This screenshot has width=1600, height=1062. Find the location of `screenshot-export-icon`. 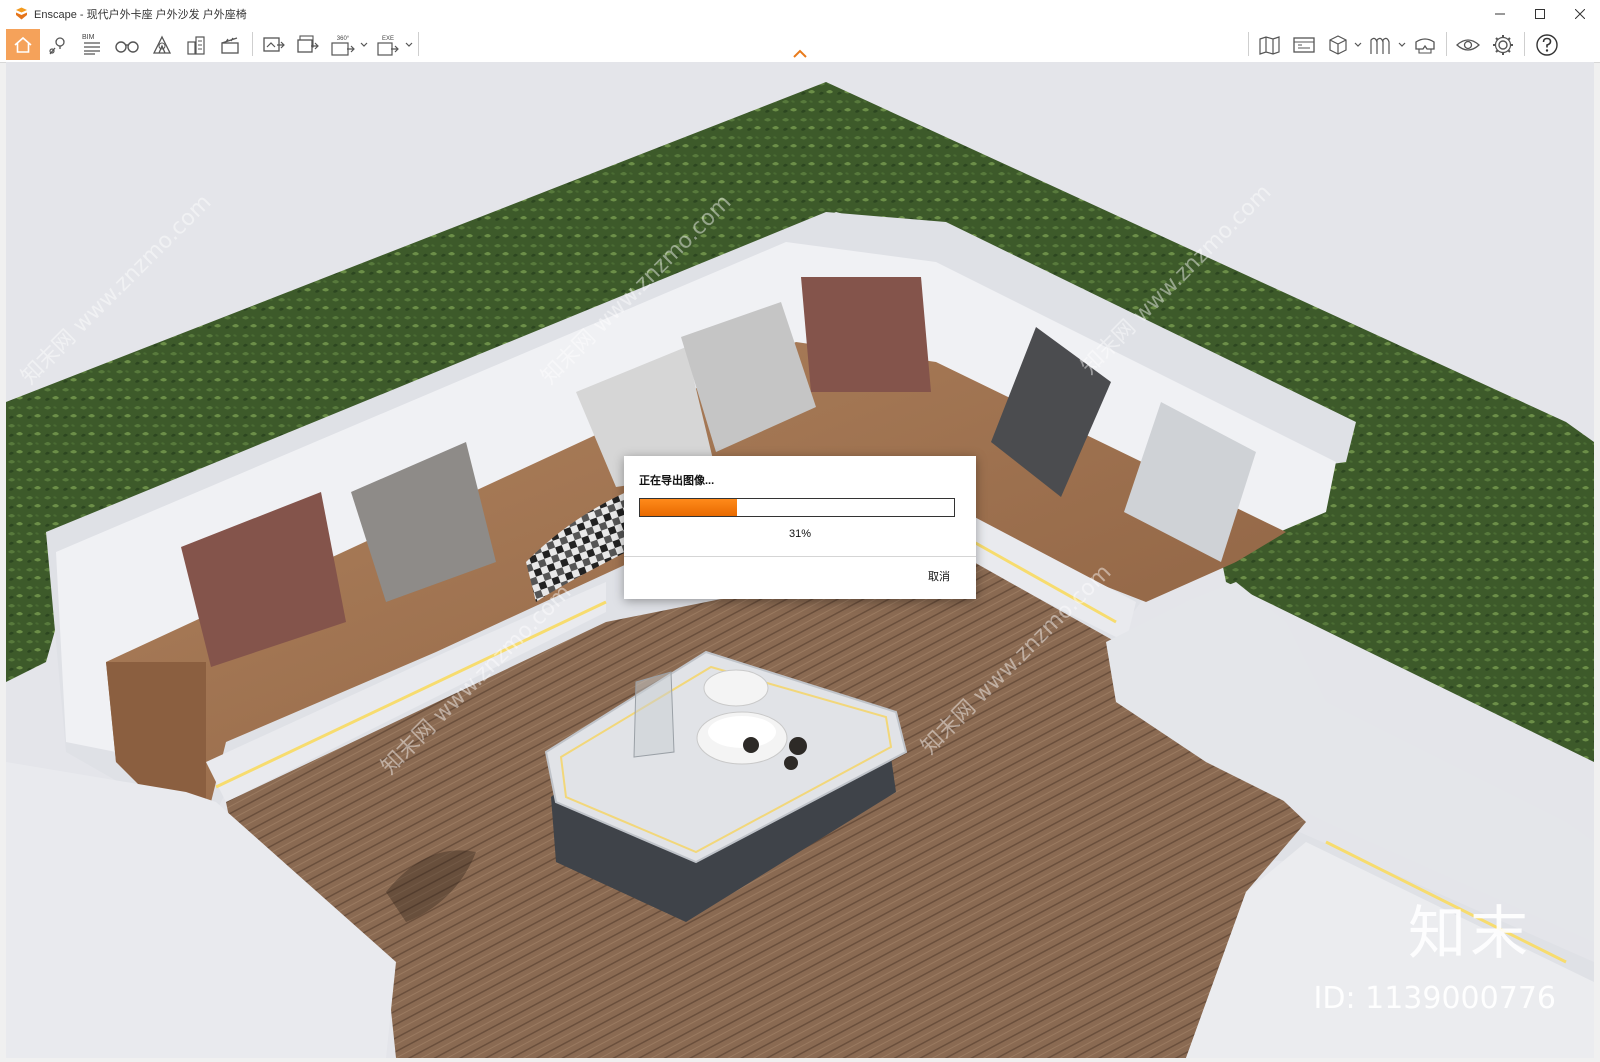

screenshot-export-icon is located at coordinates (274, 44).